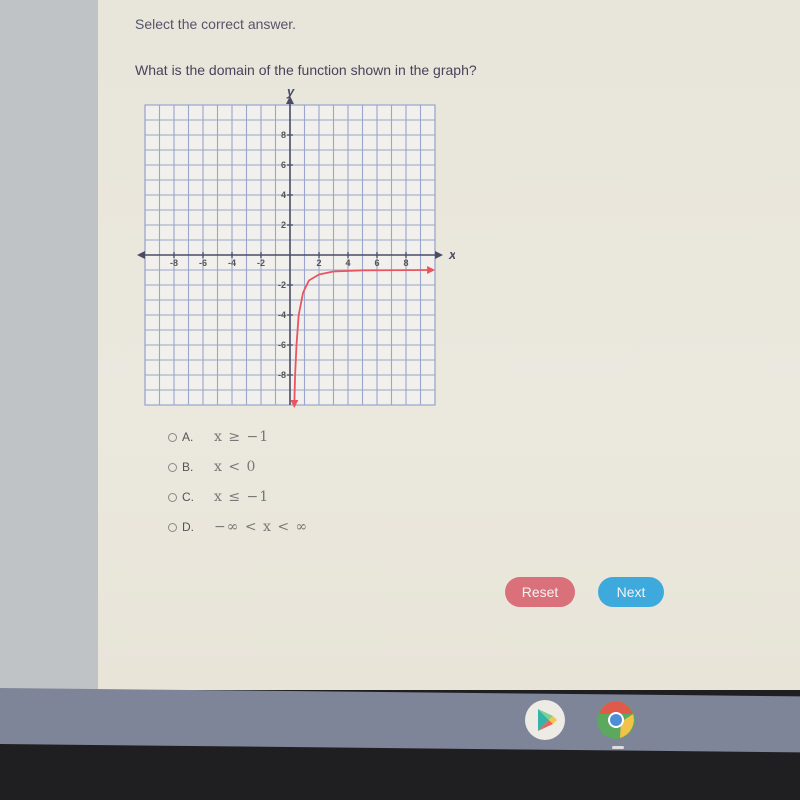  What do you see at coordinates (49, 345) in the screenshot?
I see `sidebar` at bounding box center [49, 345].